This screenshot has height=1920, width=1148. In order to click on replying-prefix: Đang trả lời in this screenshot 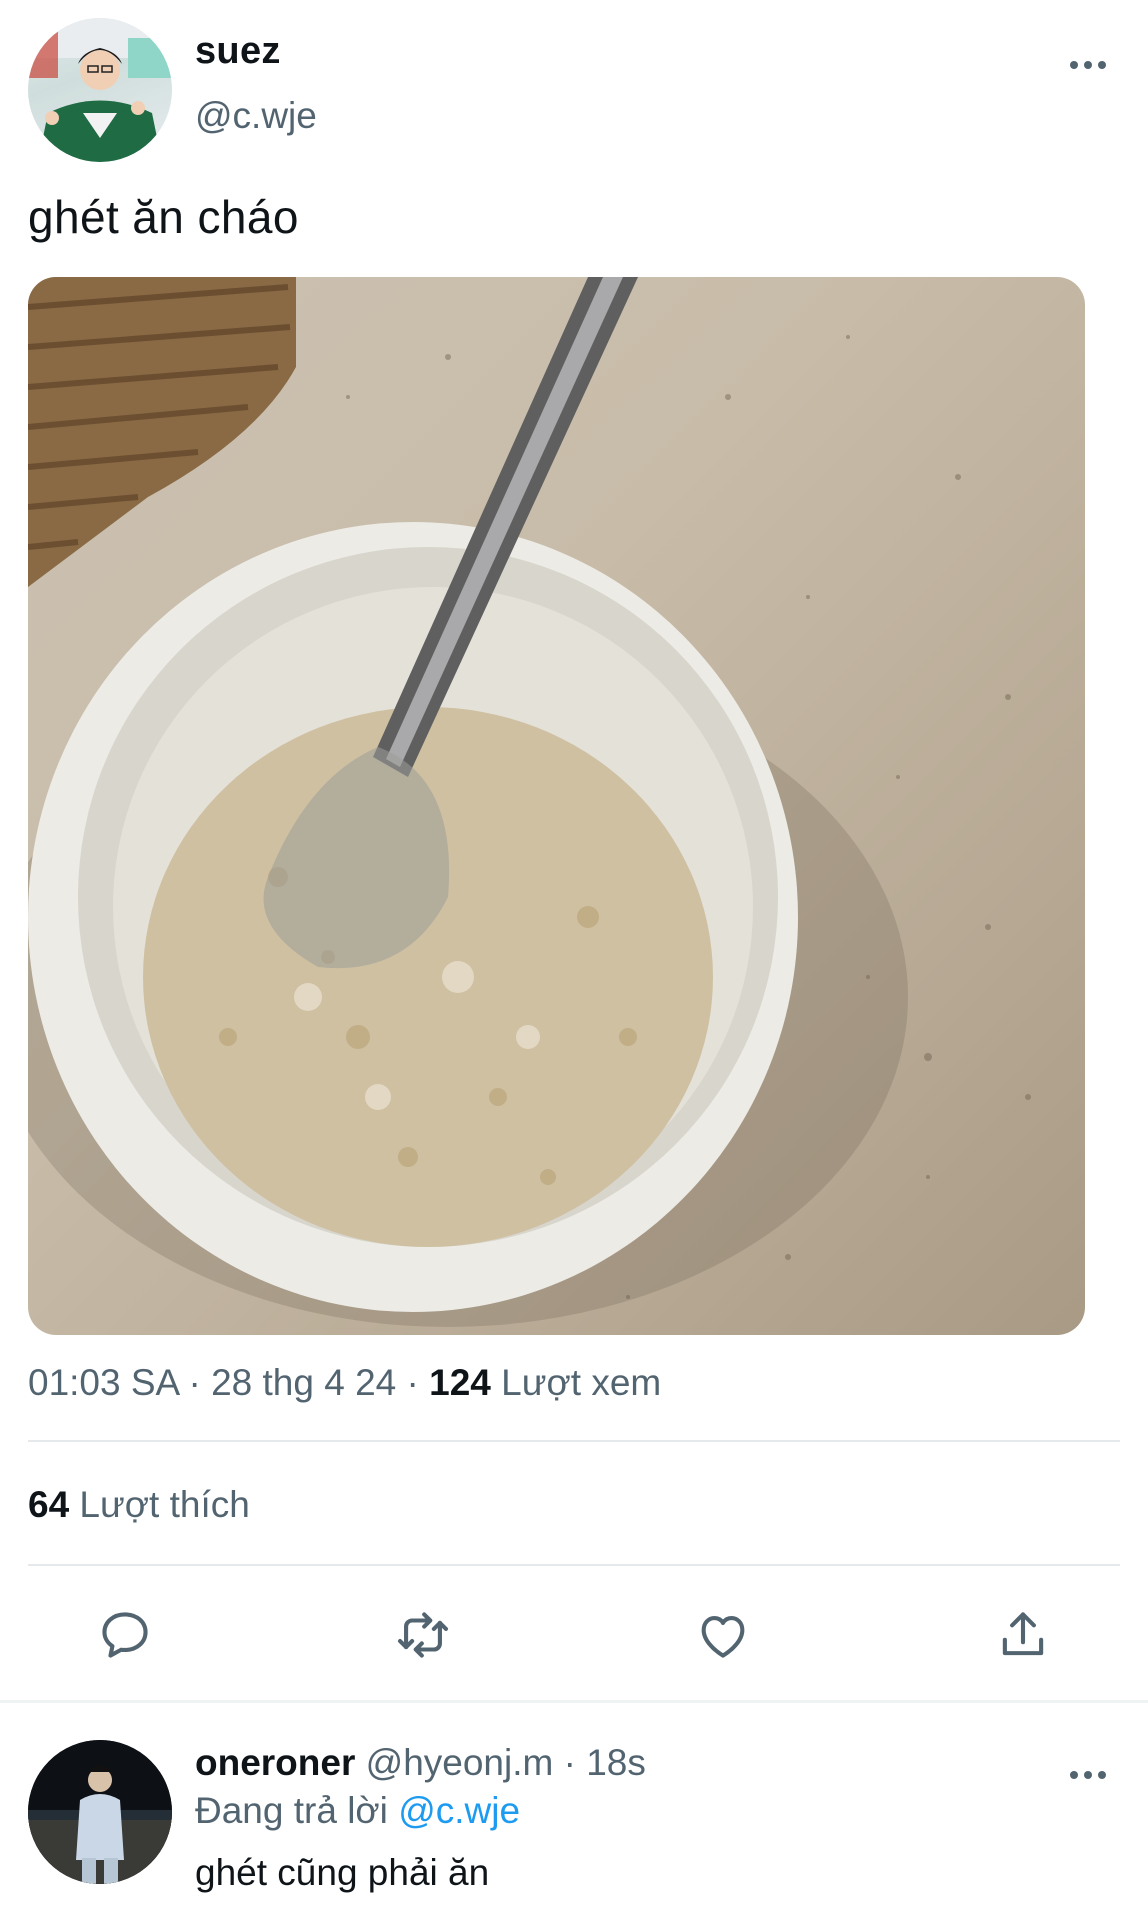, I will do `click(297, 1810)`.